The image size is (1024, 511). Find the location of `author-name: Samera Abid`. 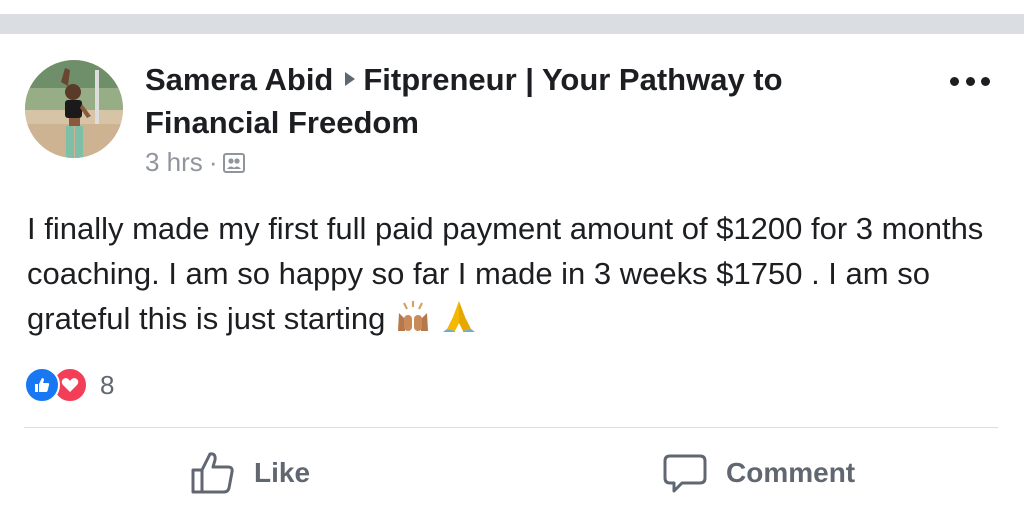

author-name: Samera Abid is located at coordinates (239, 79).